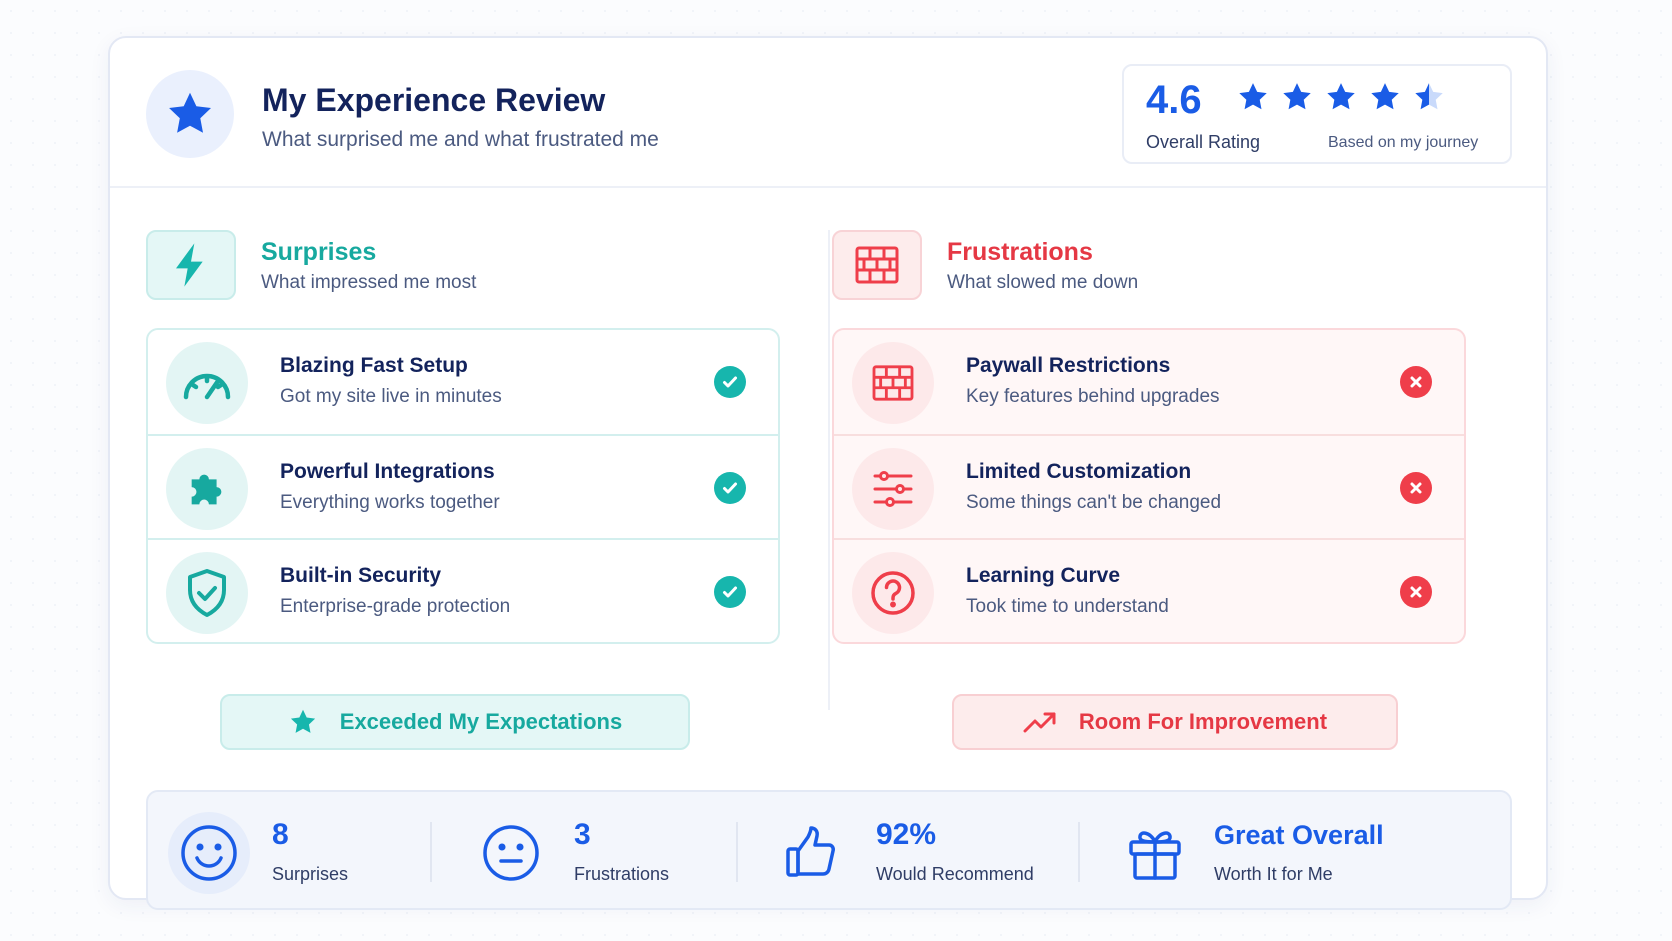  I want to click on list-item: Learning Curve Took time to understand, so click(1149, 590).